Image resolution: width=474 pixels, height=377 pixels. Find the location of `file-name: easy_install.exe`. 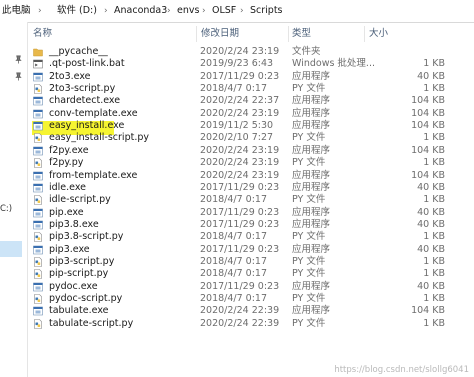

file-name: easy_install.exe is located at coordinates (86, 126).